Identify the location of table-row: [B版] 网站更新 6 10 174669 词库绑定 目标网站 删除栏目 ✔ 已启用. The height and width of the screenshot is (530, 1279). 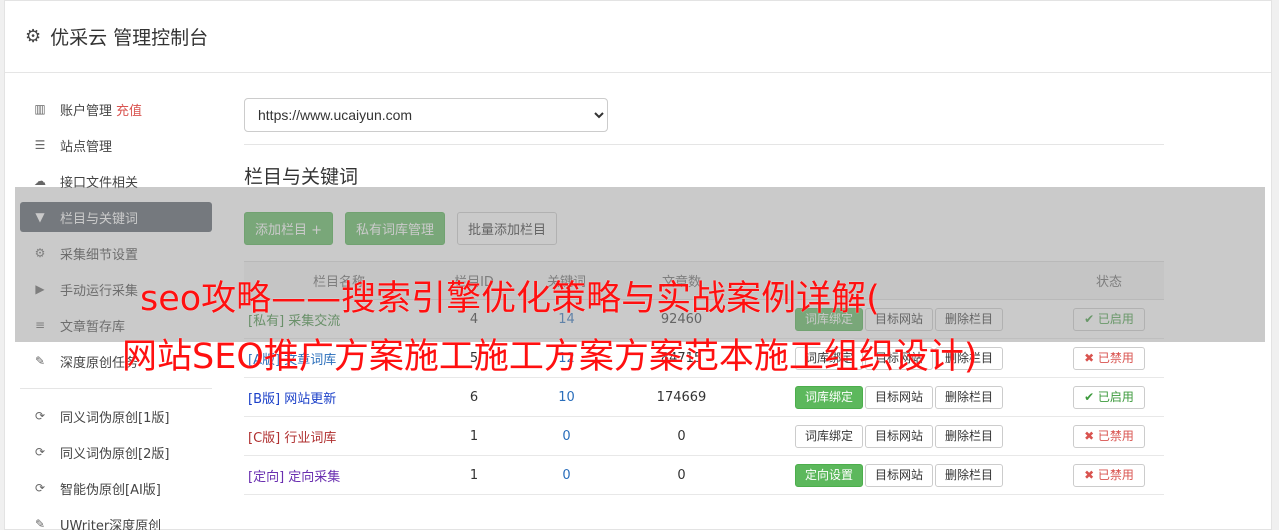
(704, 397).